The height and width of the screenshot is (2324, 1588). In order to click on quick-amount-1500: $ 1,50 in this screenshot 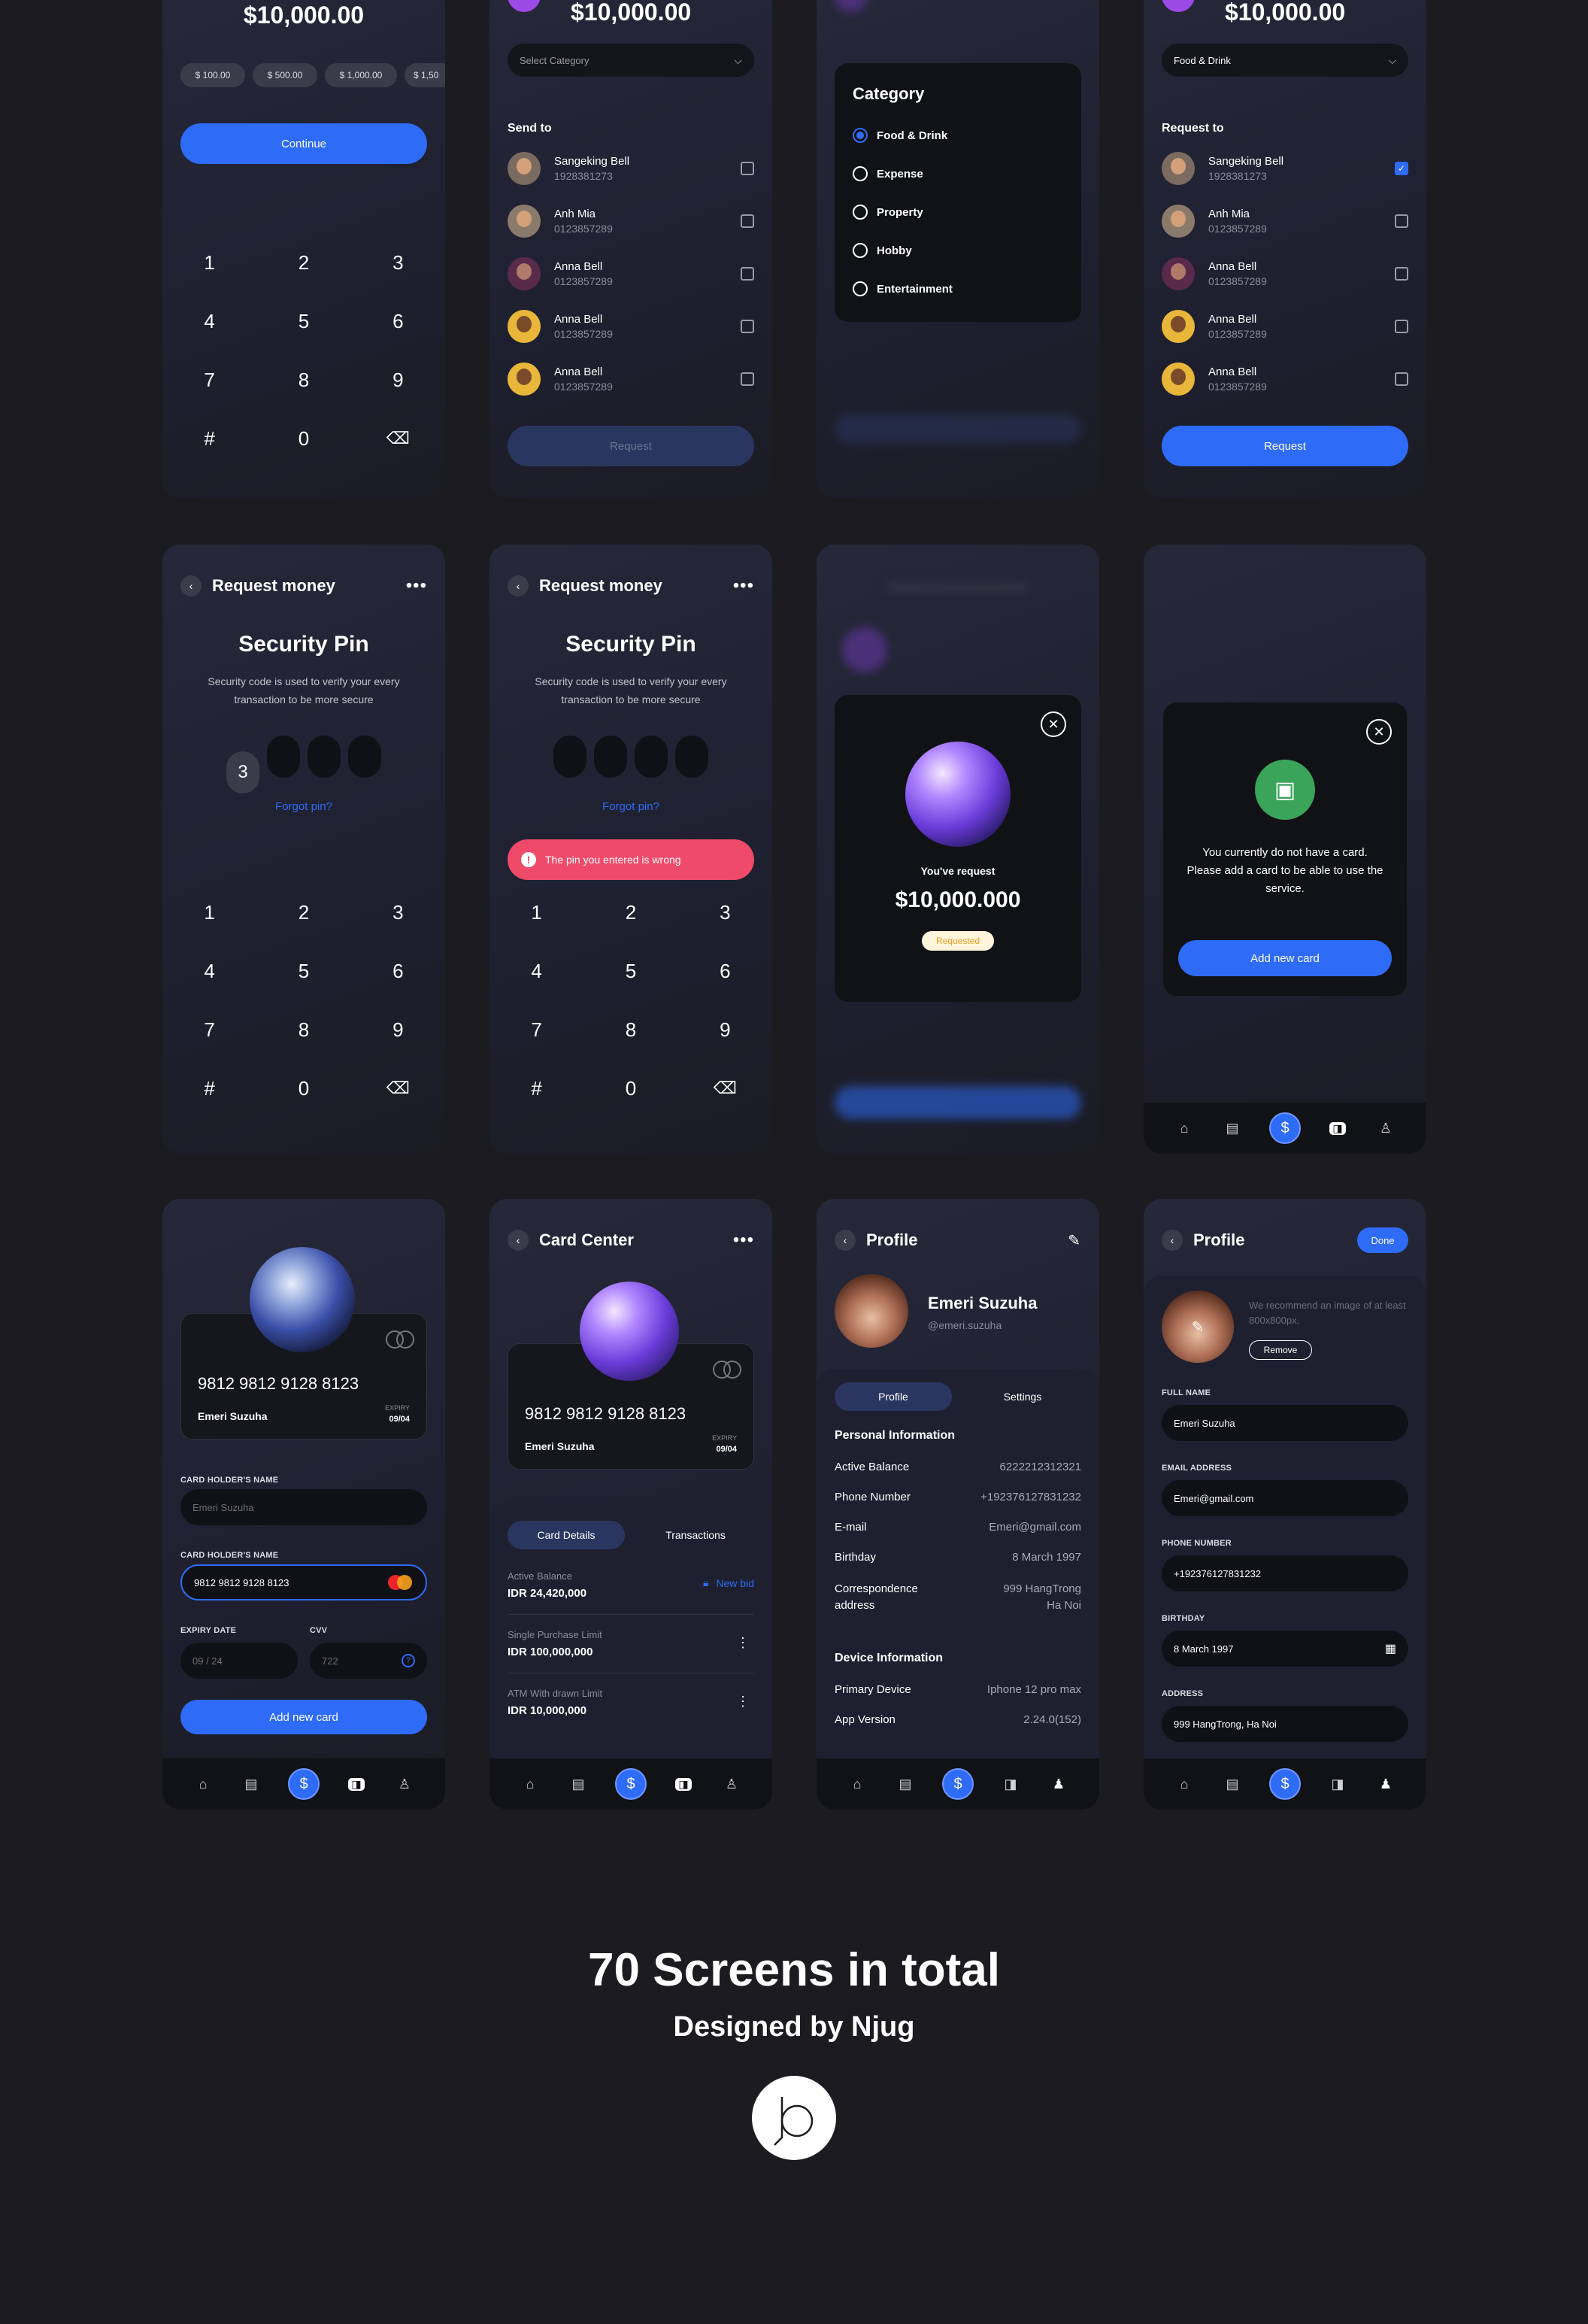, I will do `click(425, 75)`.